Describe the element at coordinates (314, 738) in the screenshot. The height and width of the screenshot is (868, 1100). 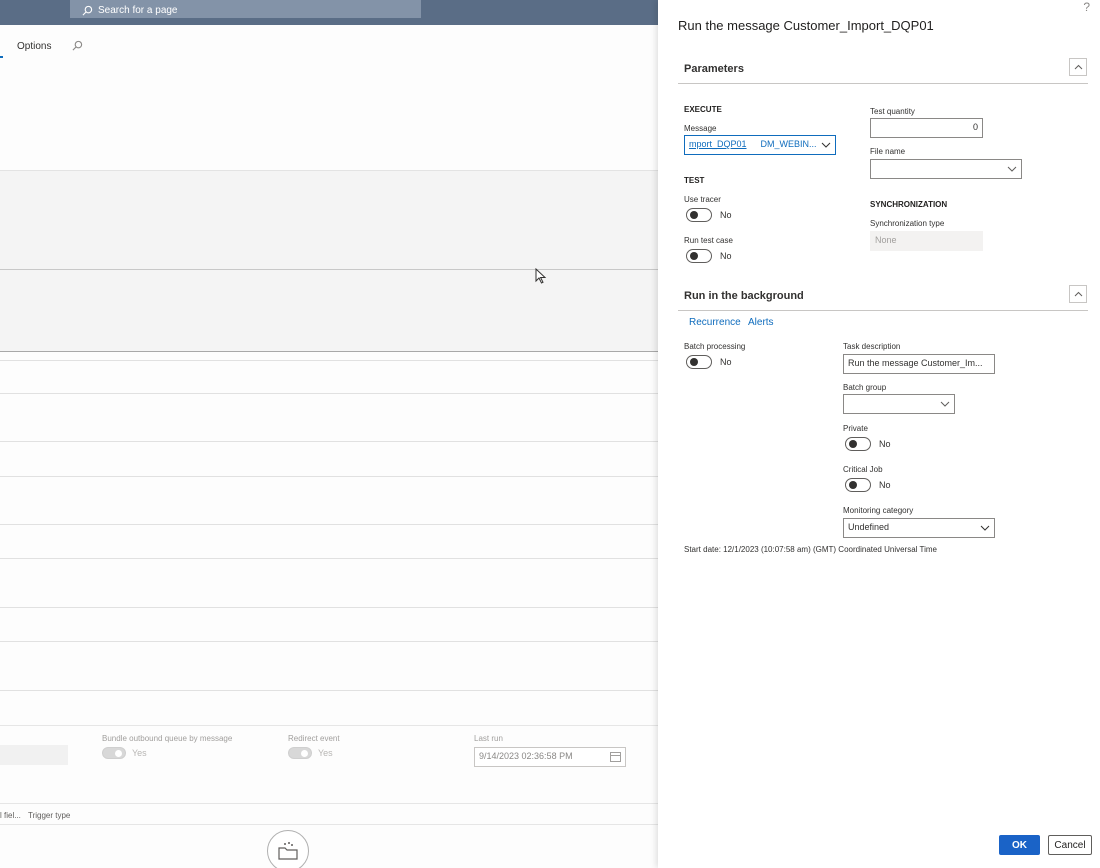
I see `redirect-event-label: Redirect event` at that location.